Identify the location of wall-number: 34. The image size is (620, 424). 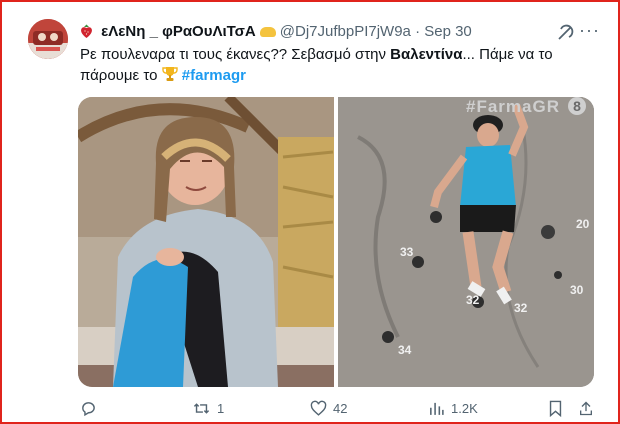
(405, 350).